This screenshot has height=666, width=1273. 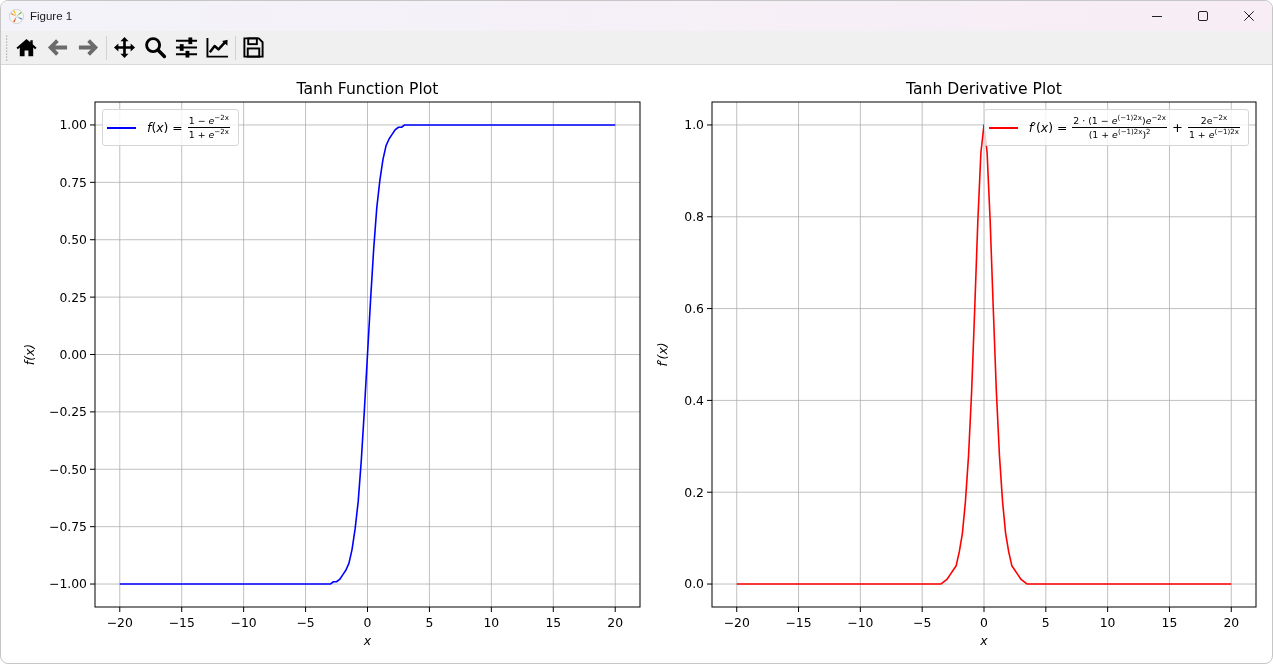 What do you see at coordinates (208, 135) in the screenshot?
I see `fraction-denominator: 1 + e$^{−2x}$` at bounding box center [208, 135].